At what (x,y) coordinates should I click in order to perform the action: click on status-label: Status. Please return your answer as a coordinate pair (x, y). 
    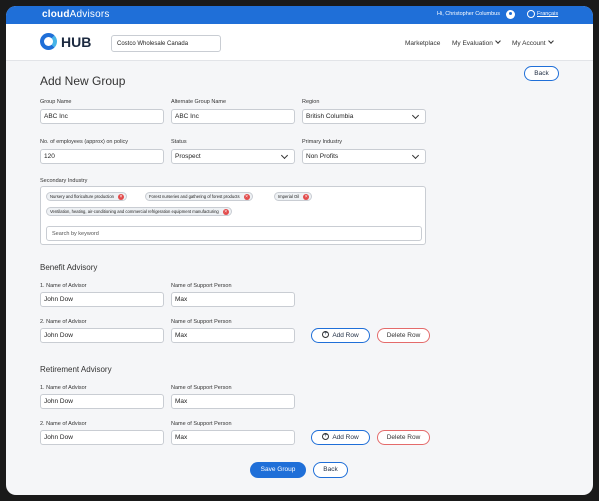
    Looking at the image, I should click on (179, 142).